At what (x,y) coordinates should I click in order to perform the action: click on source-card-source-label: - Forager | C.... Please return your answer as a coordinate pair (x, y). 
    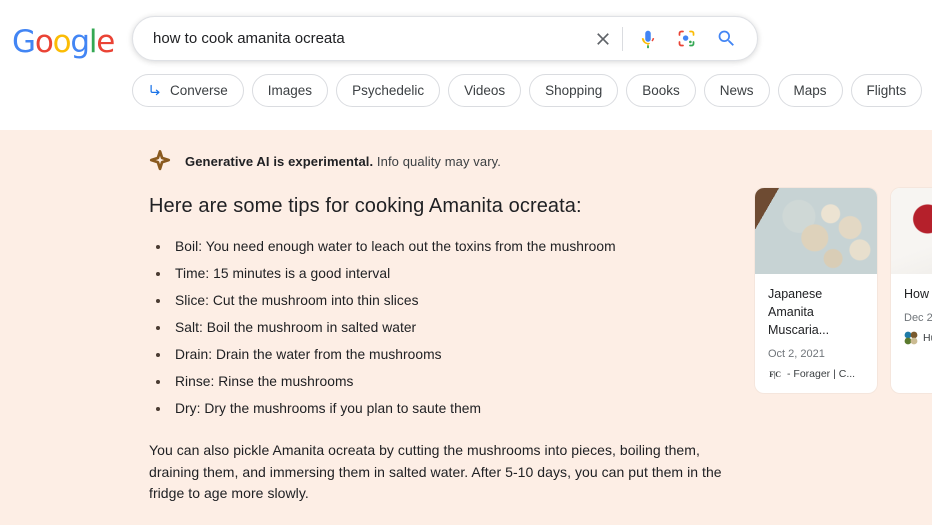
    Looking at the image, I should click on (821, 374).